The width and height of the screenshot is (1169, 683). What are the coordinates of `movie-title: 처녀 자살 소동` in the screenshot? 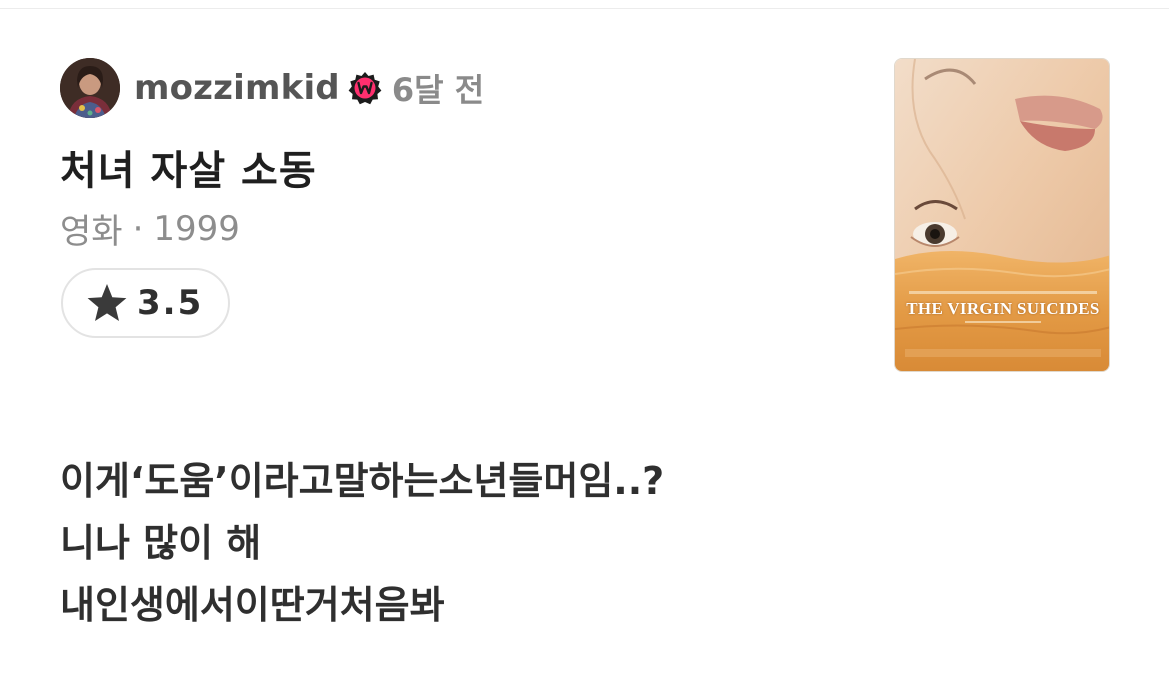 It's located at (188, 167).